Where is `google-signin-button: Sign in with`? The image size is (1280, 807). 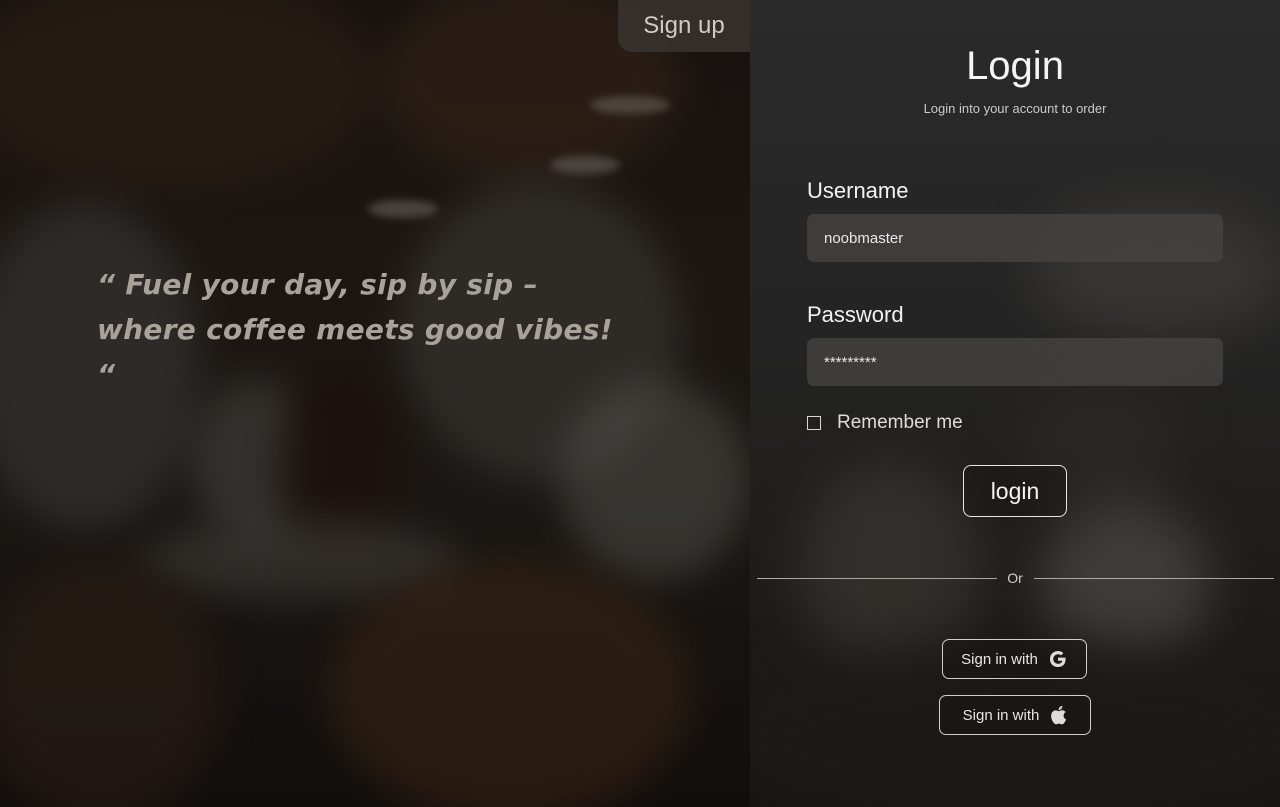 google-signin-button: Sign in with is located at coordinates (1014, 659).